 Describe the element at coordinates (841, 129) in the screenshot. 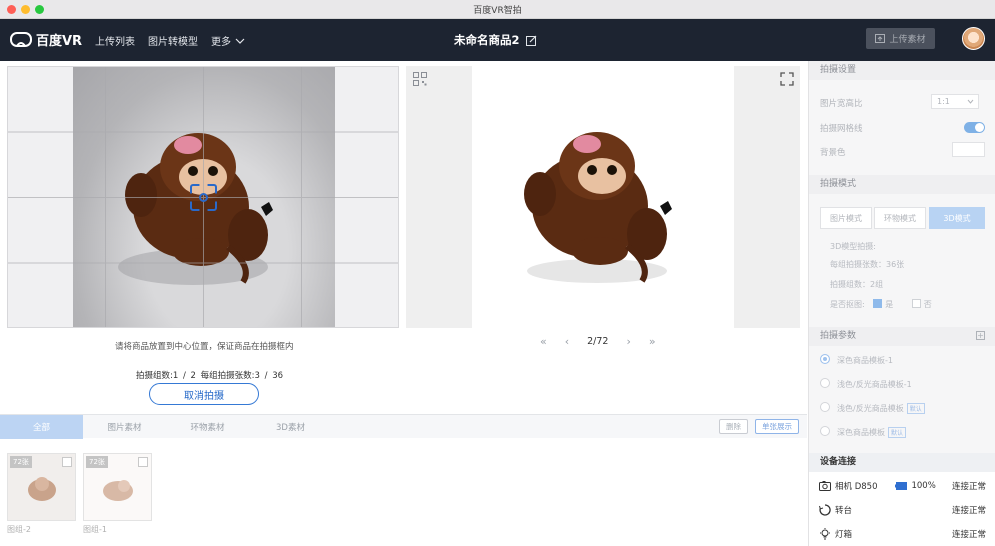

I see `grid-label: 拍摄网格线` at that location.